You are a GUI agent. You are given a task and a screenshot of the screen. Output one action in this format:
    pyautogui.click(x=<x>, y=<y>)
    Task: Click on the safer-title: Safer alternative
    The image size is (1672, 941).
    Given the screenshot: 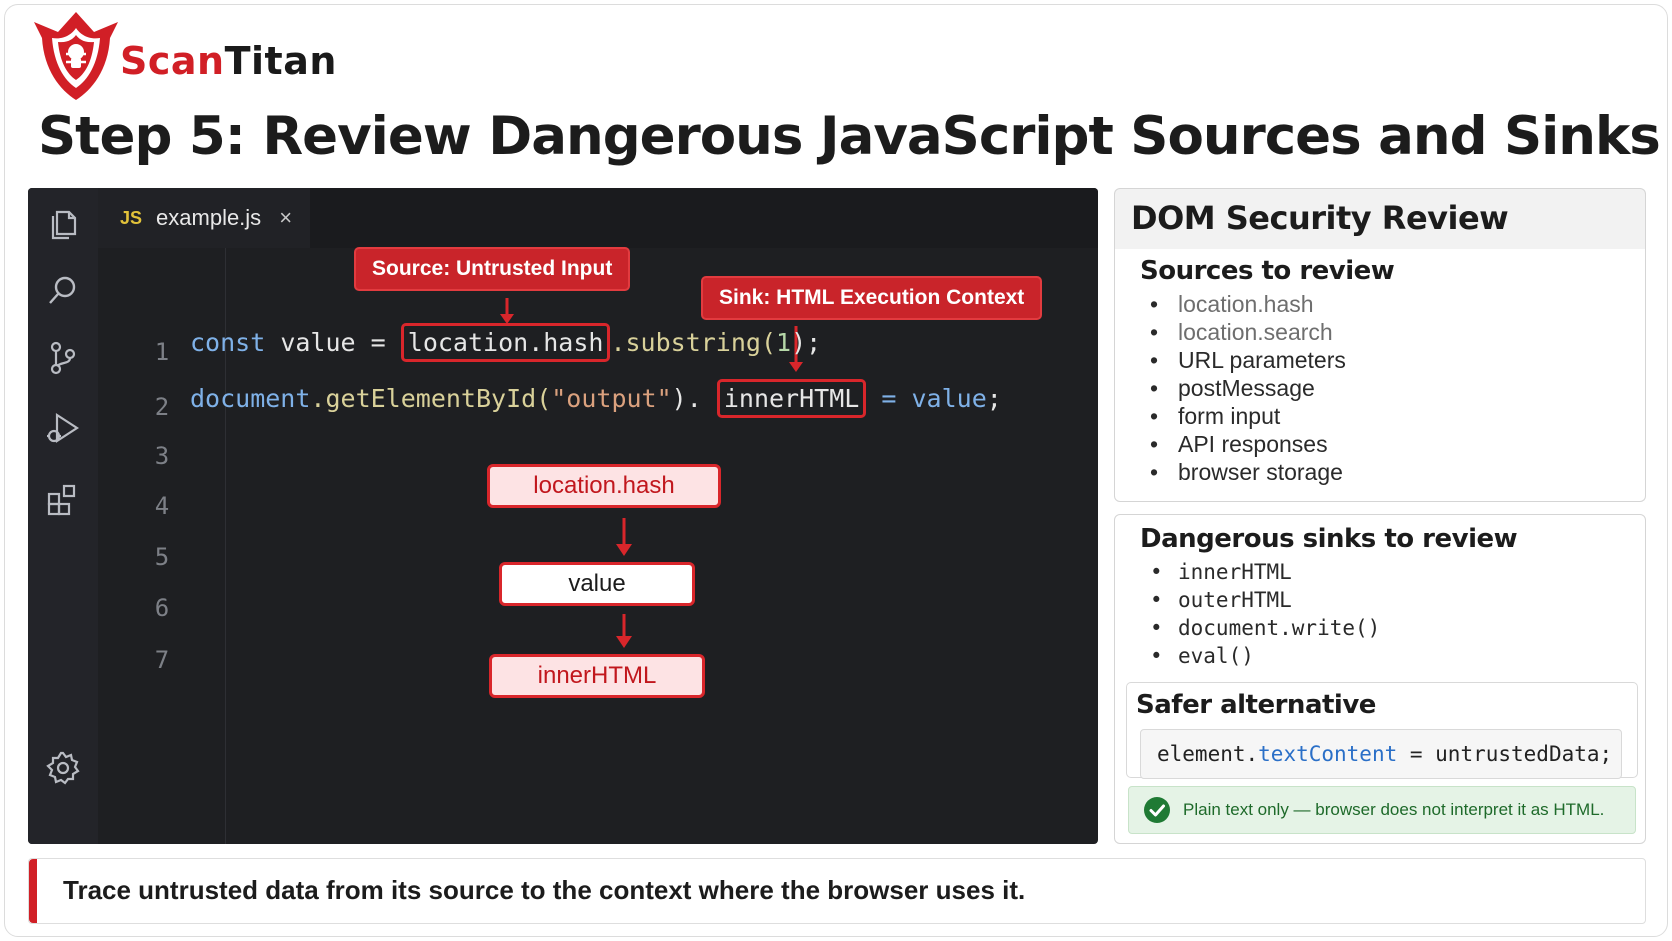 What is the action you would take?
    pyautogui.click(x=1256, y=705)
    